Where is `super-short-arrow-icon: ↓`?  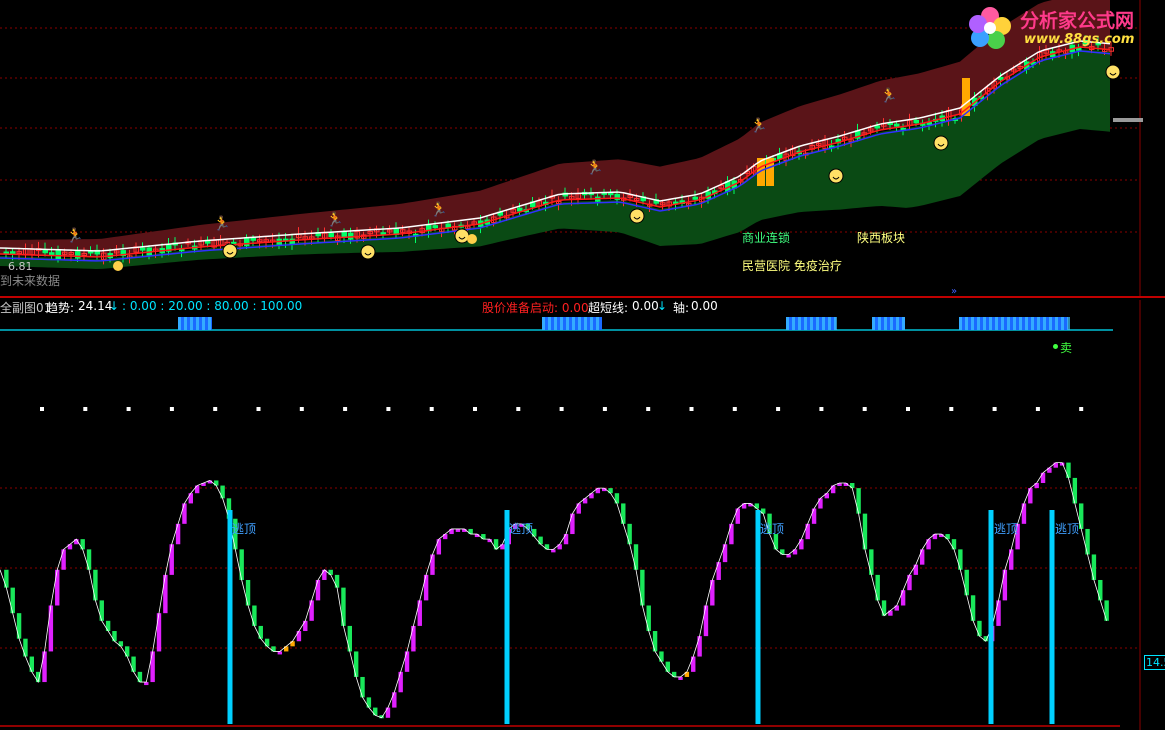
super-short-arrow-icon: ↓ is located at coordinates (662, 306).